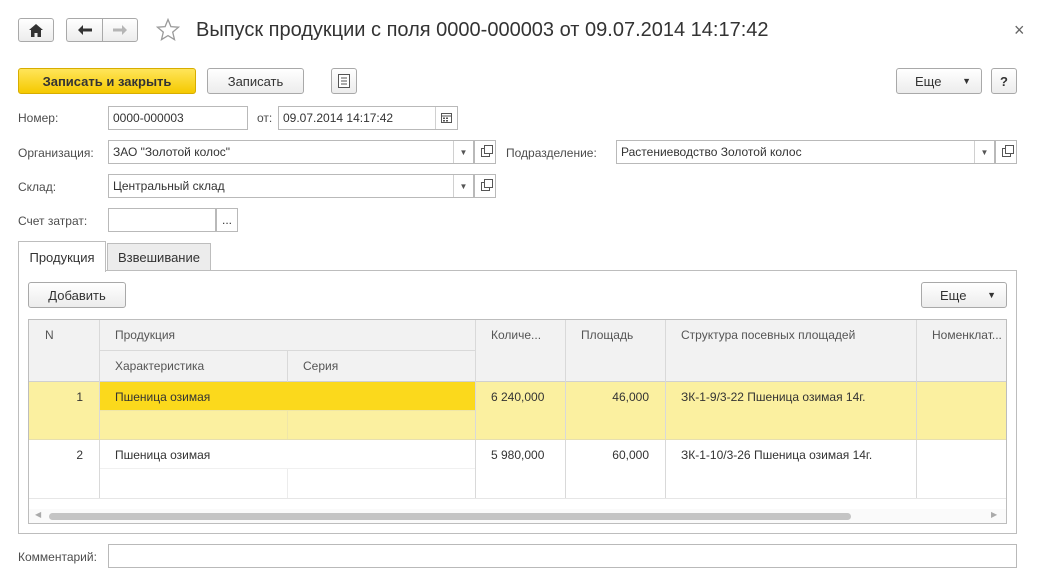 This screenshot has width=1041, height=583. Describe the element at coordinates (148, 118) in the screenshot. I see `number-value: 0000-000003` at that location.